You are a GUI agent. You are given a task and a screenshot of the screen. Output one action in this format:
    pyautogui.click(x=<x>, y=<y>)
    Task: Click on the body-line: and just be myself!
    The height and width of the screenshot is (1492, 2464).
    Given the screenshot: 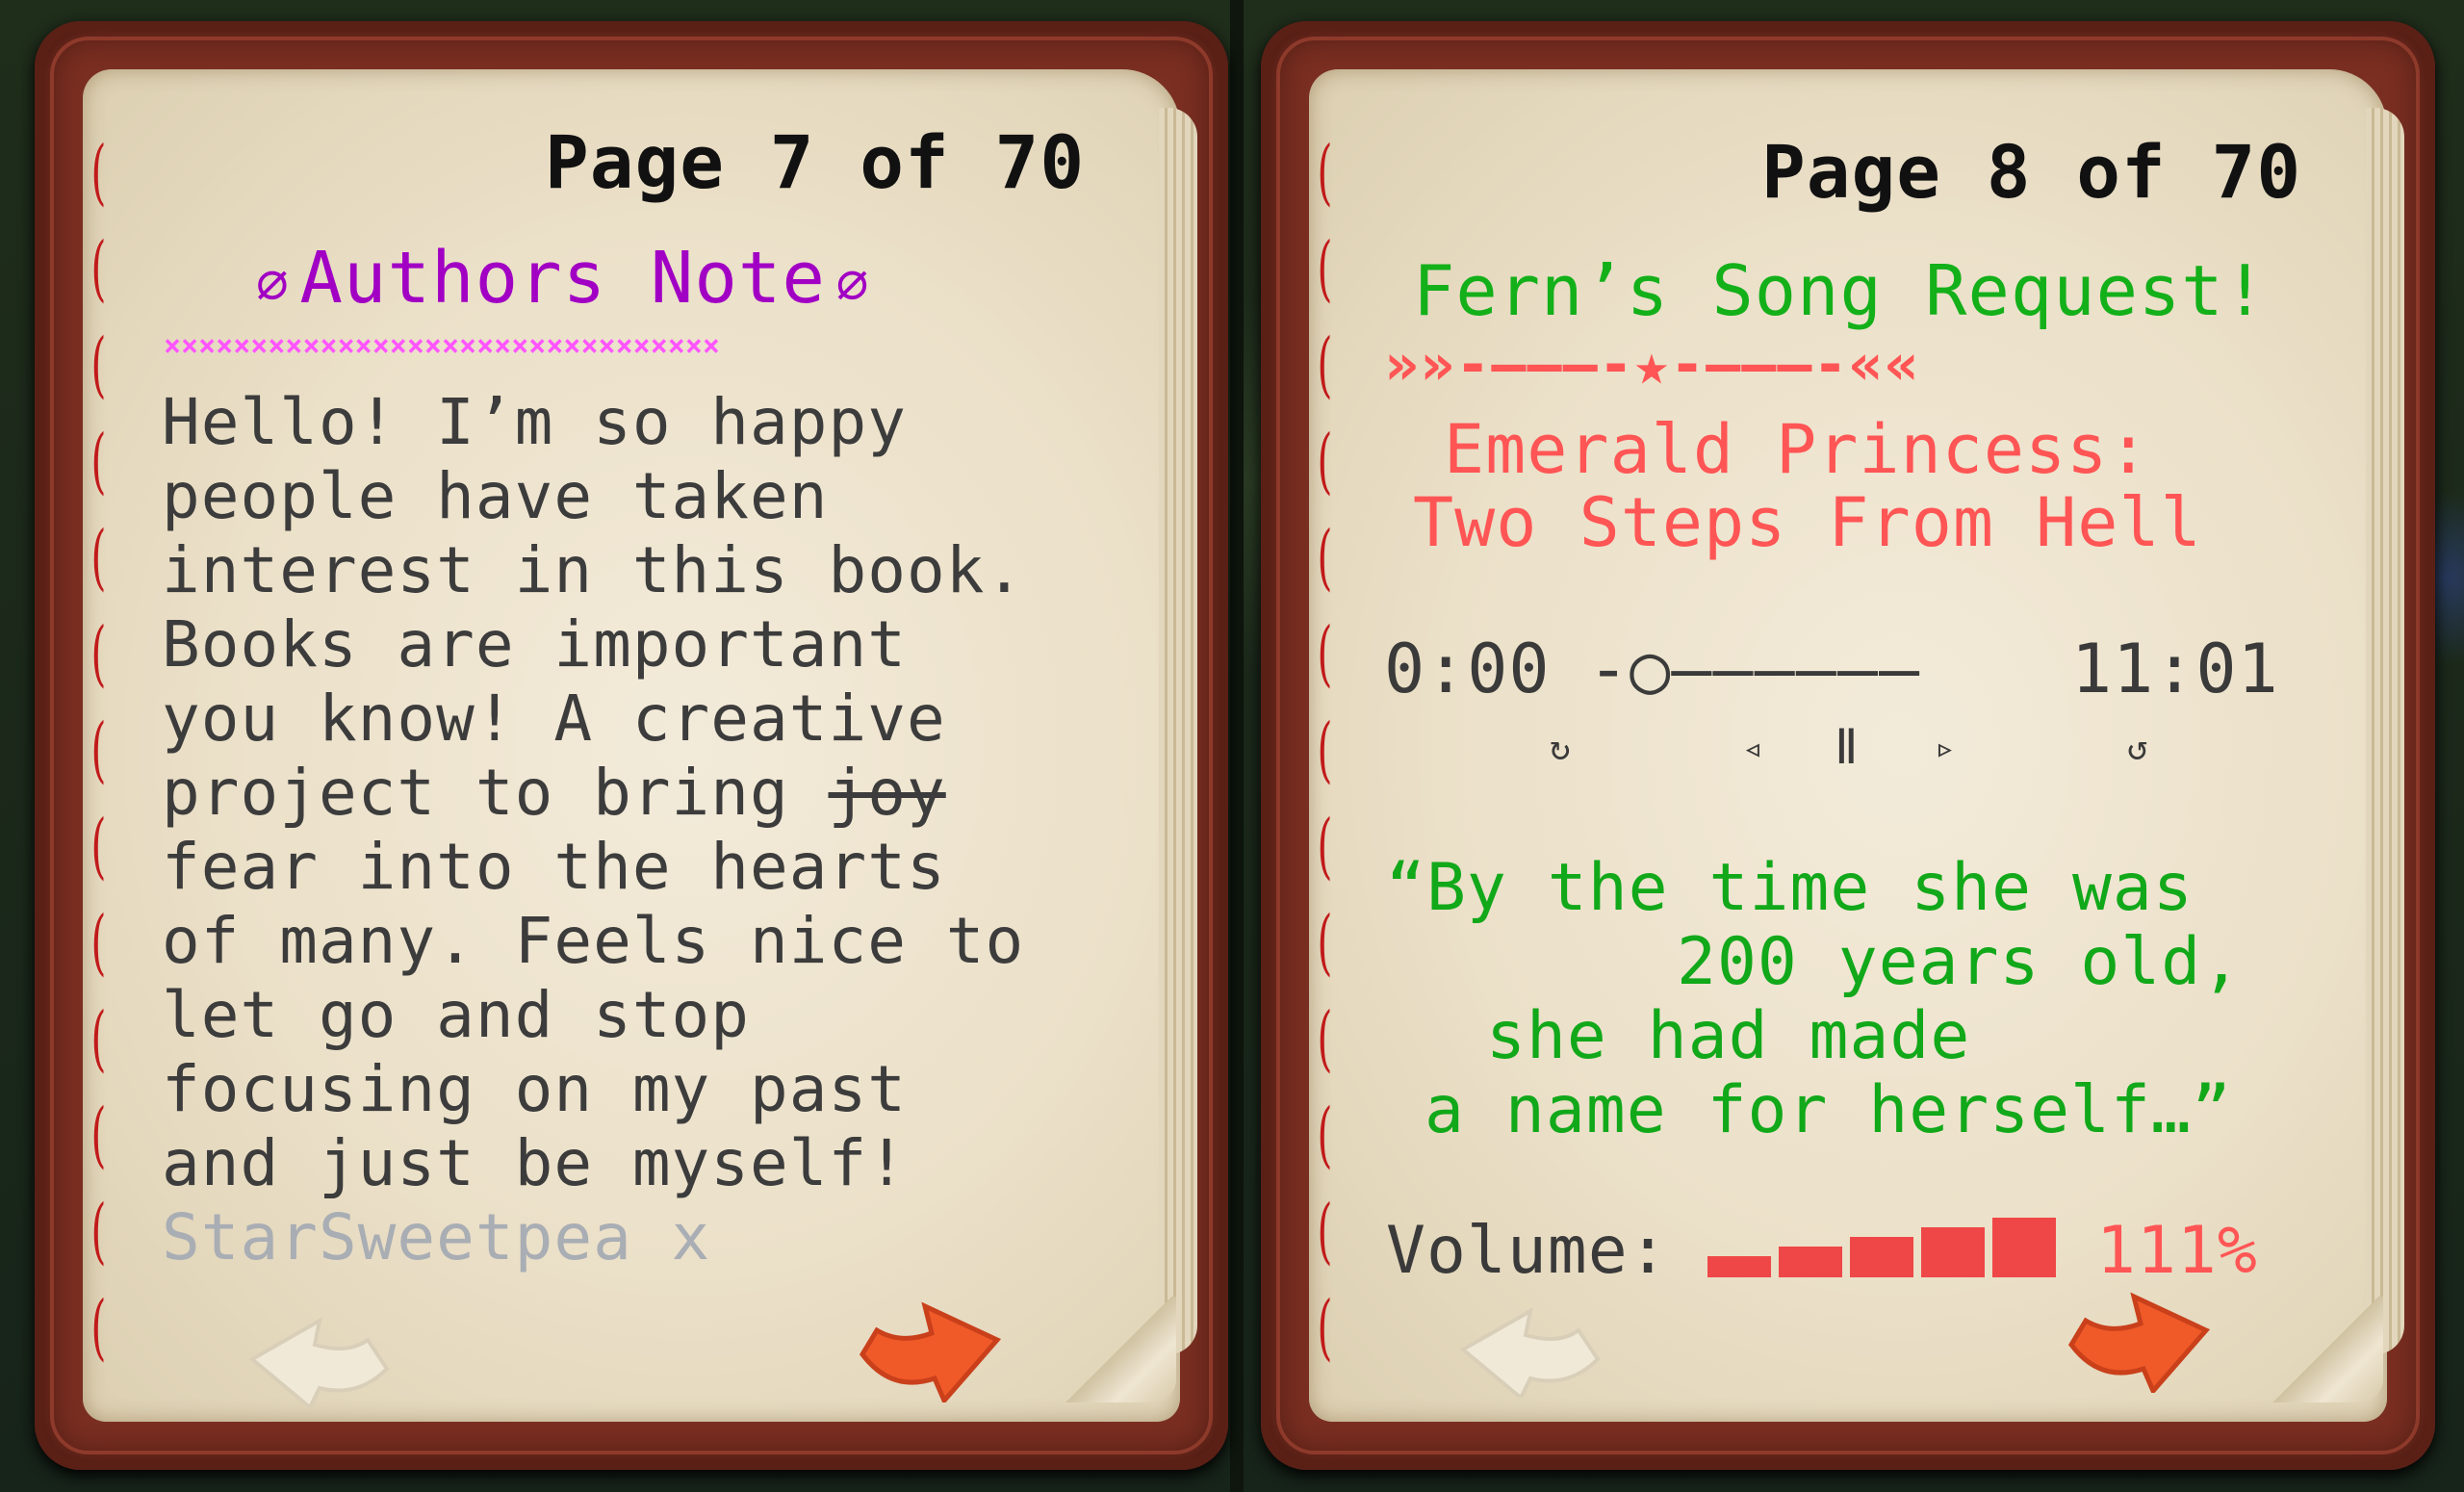 What is the action you would take?
    pyautogui.click(x=534, y=1163)
    